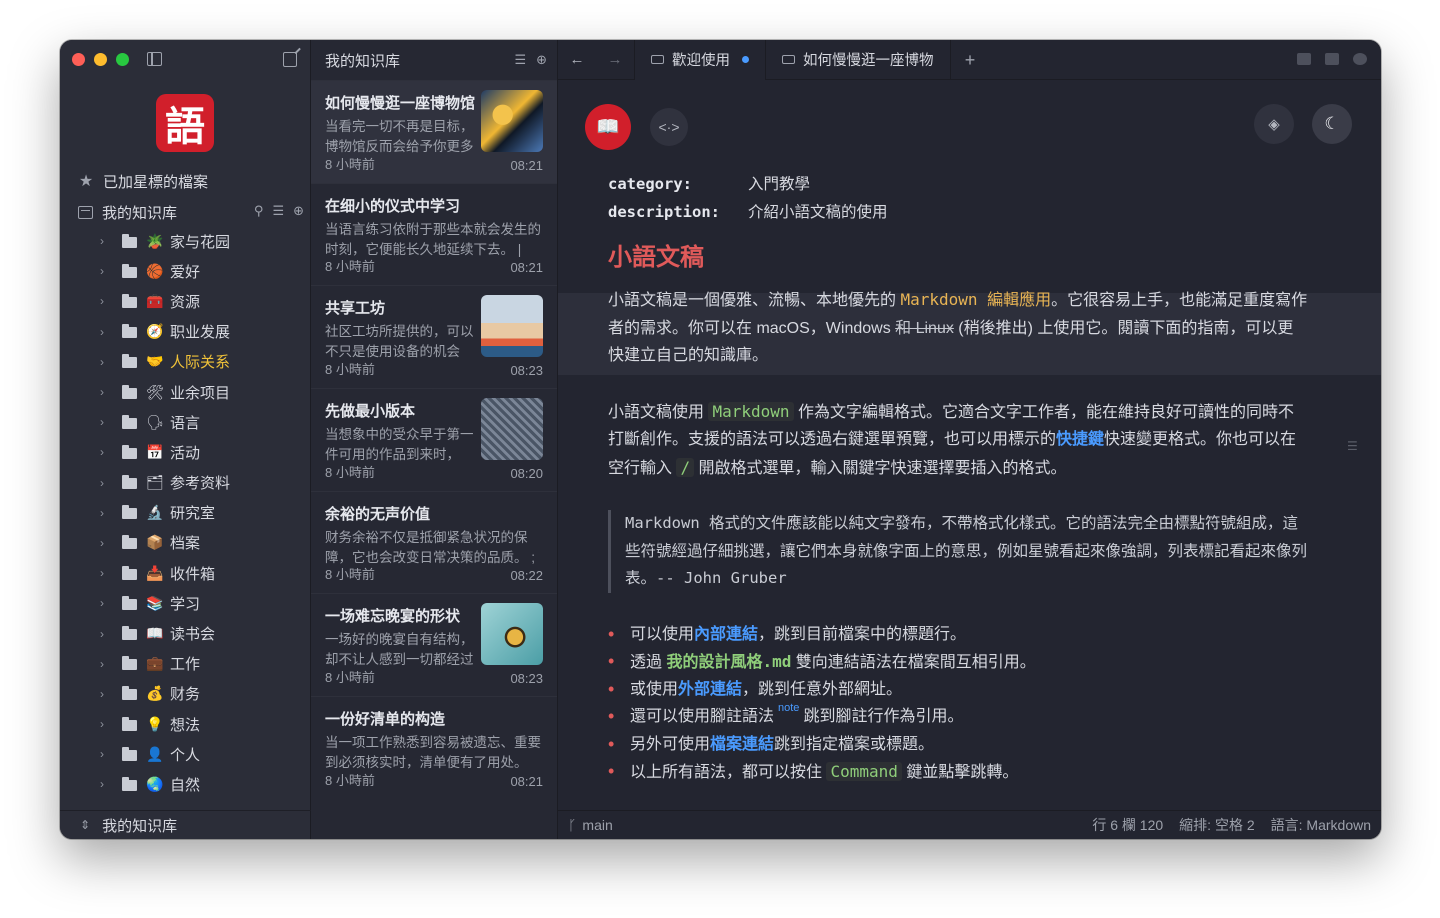 This screenshot has width=1440, height=918. Describe the element at coordinates (728, 661) in the screenshot. I see `wiki-link: 我的設計風格.md` at that location.